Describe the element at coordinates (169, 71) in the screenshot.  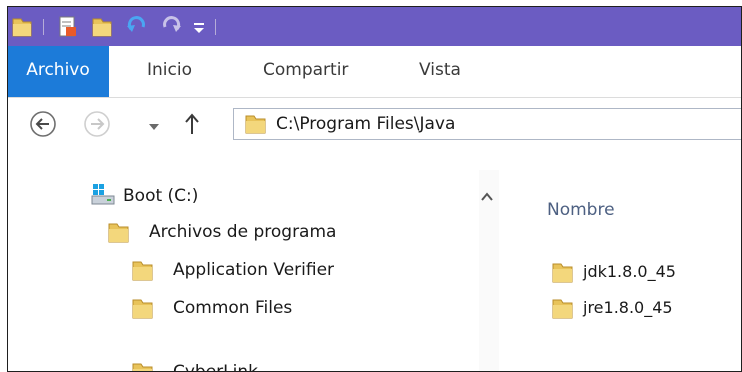
I see `tab-inicio: Inicio` at that location.